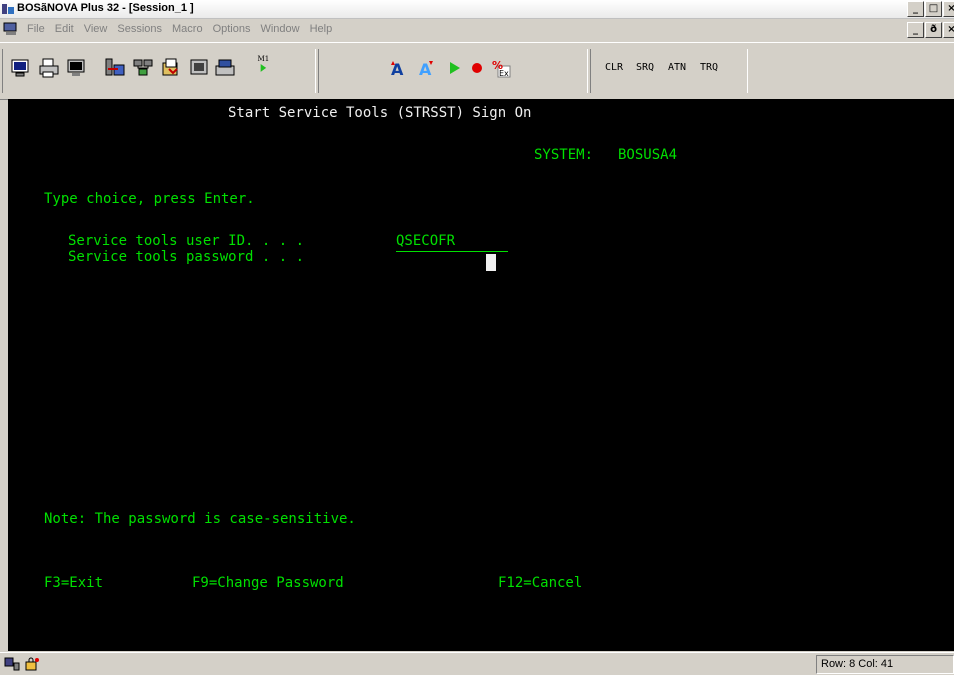 The image size is (954, 675). Describe the element at coordinates (12, 664) in the screenshot. I see `connection-status-icon` at that location.